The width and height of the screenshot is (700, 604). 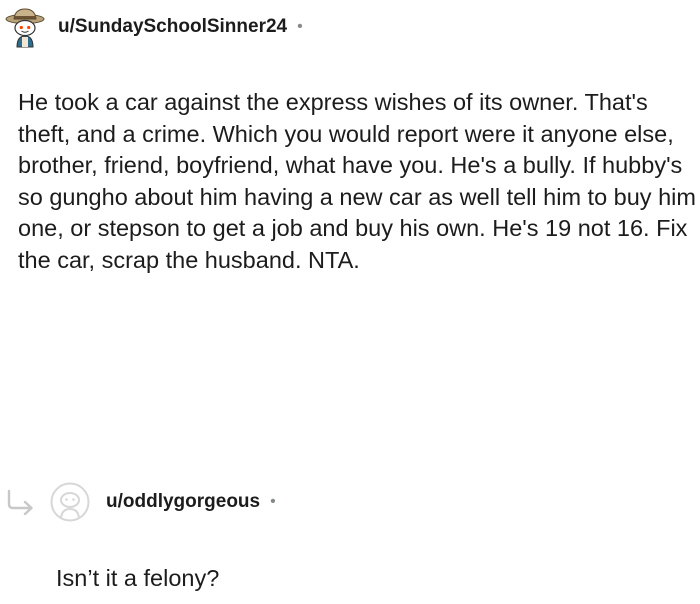 I want to click on default-avatar-icon, so click(x=70, y=502).